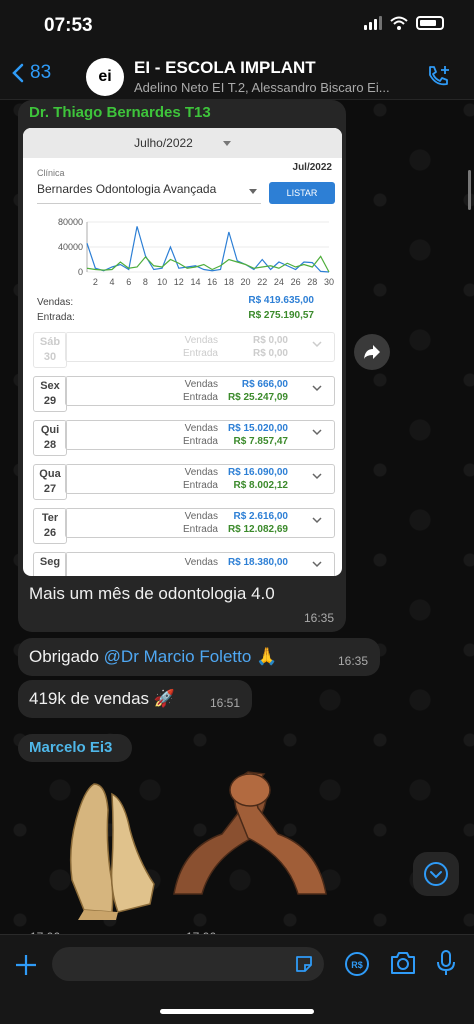 The image size is (474, 1024). Describe the element at coordinates (120, 112) in the screenshot. I see `sender-name: Dr. Thiago Bernardes T13` at that location.